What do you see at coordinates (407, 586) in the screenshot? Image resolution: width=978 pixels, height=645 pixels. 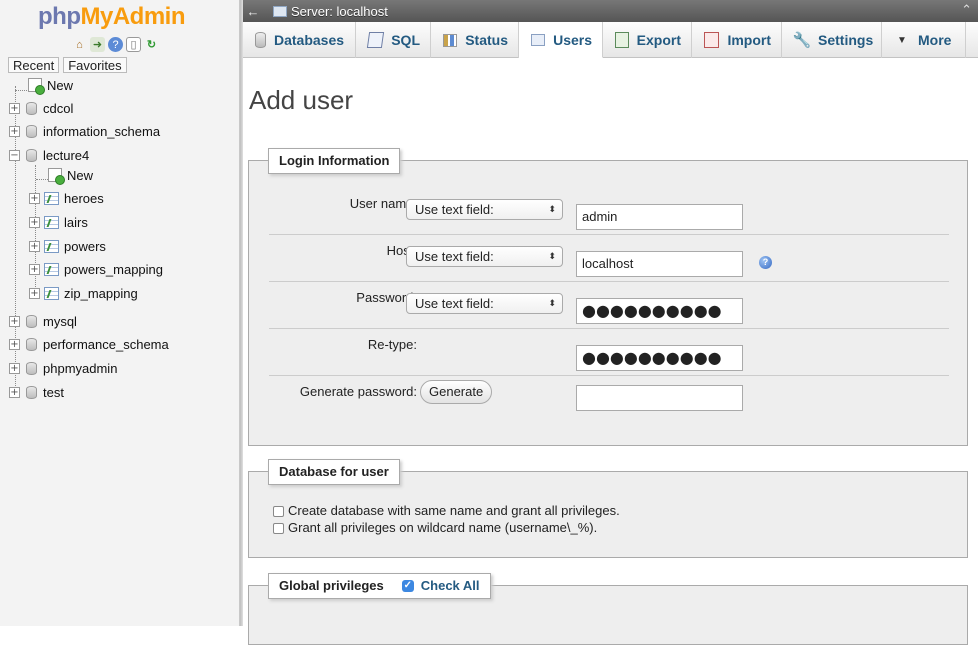 I see `check-all-checkbox: ✓` at bounding box center [407, 586].